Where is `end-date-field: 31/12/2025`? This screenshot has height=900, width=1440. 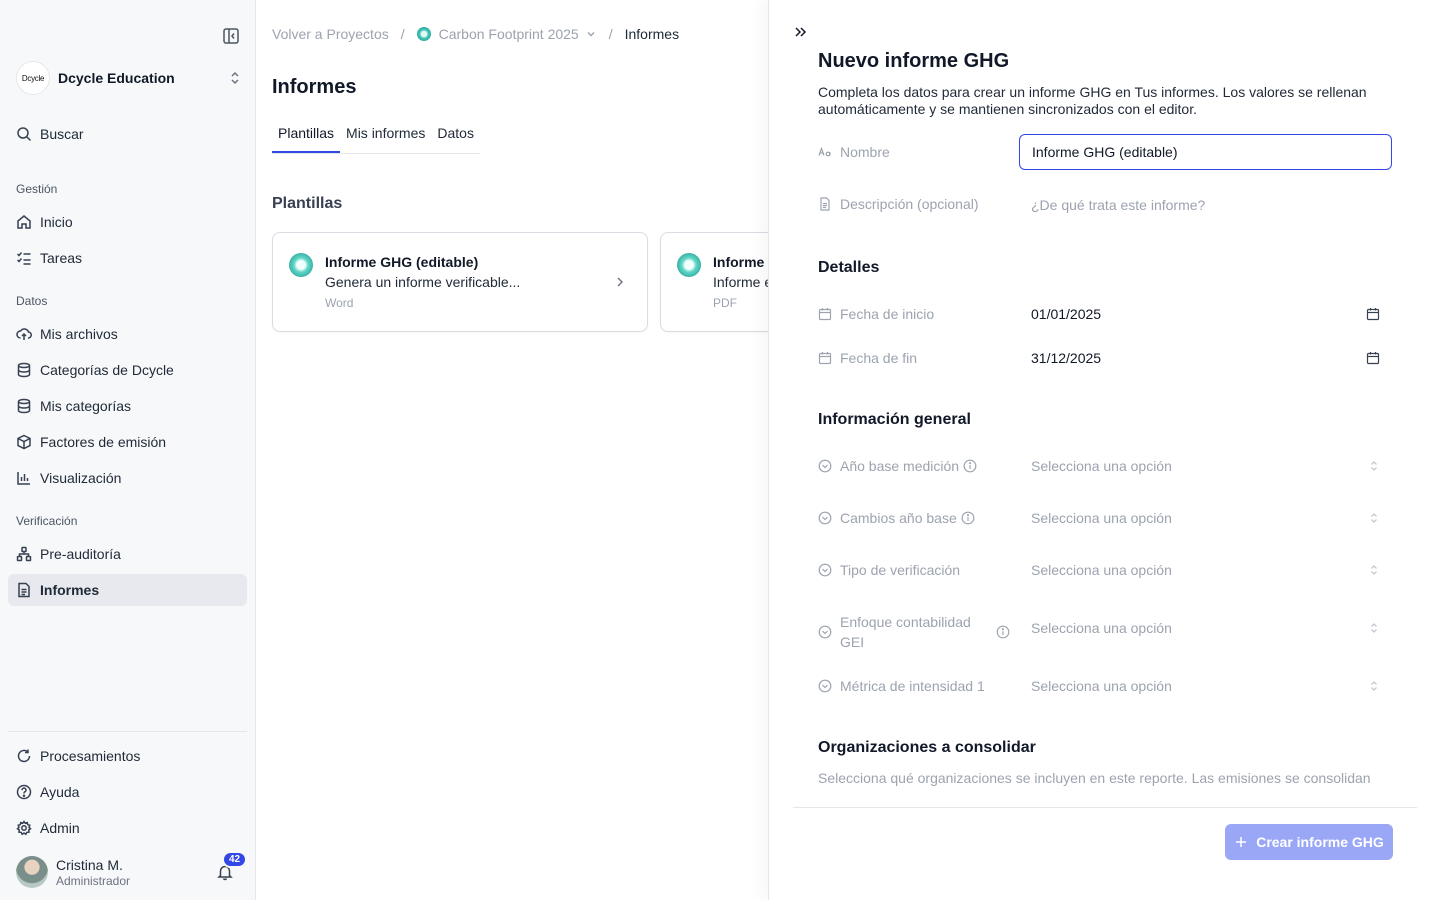
end-date-field: 31/12/2025 is located at coordinates (1205, 358).